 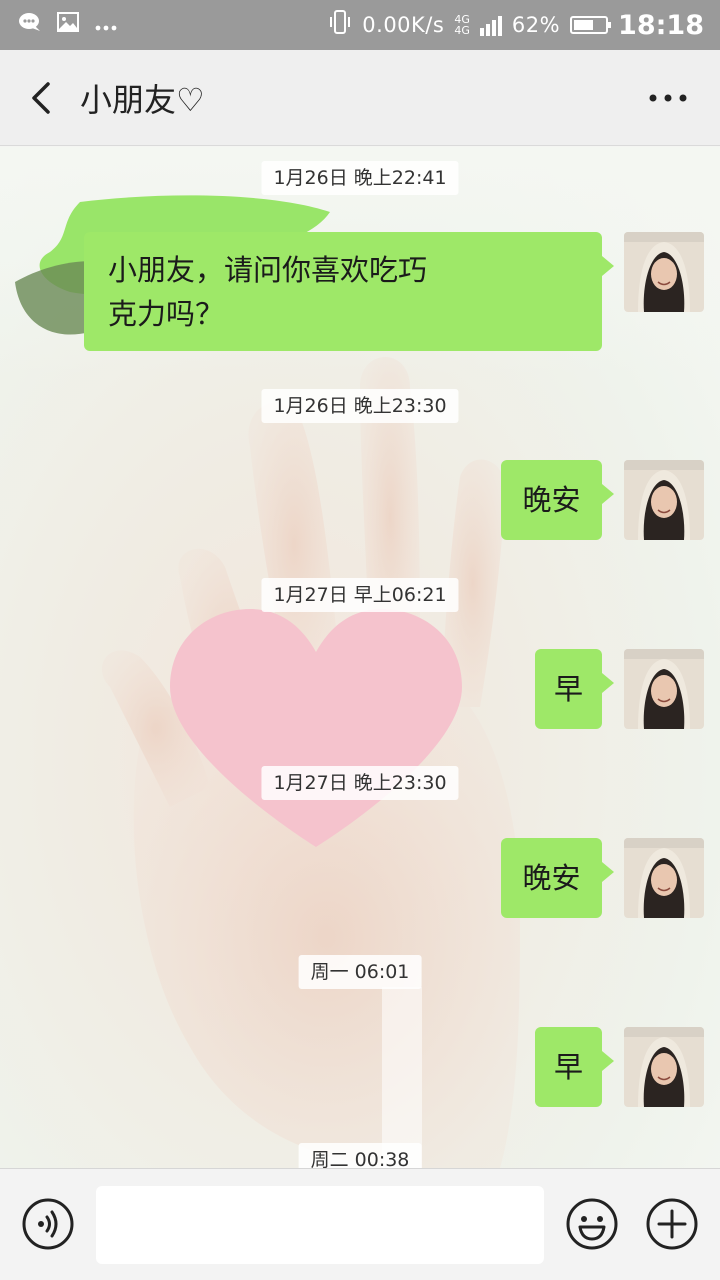 I want to click on message-timestamp: 1月27日 晚上23:30, so click(x=360, y=783).